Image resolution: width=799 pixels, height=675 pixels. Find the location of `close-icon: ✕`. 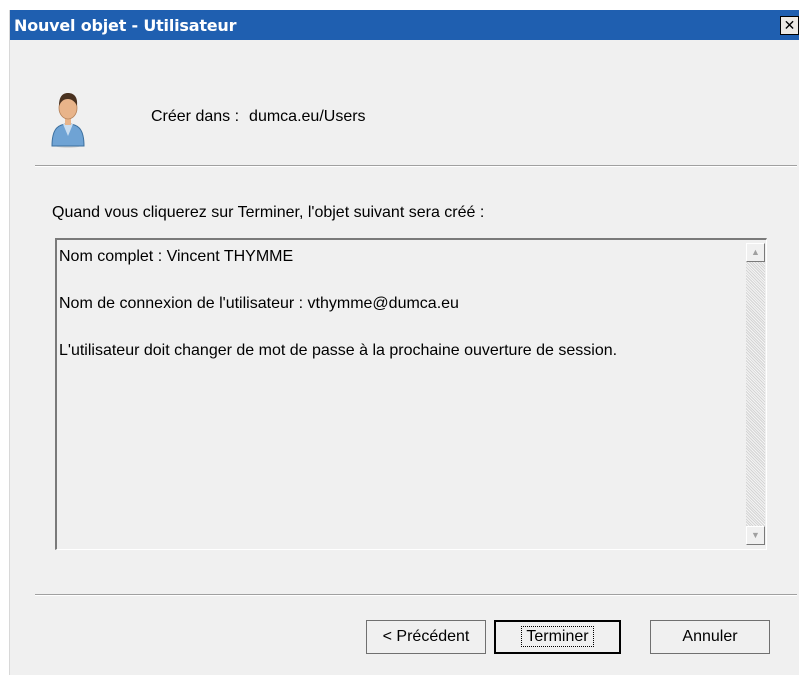

close-icon: ✕ is located at coordinates (789, 25).